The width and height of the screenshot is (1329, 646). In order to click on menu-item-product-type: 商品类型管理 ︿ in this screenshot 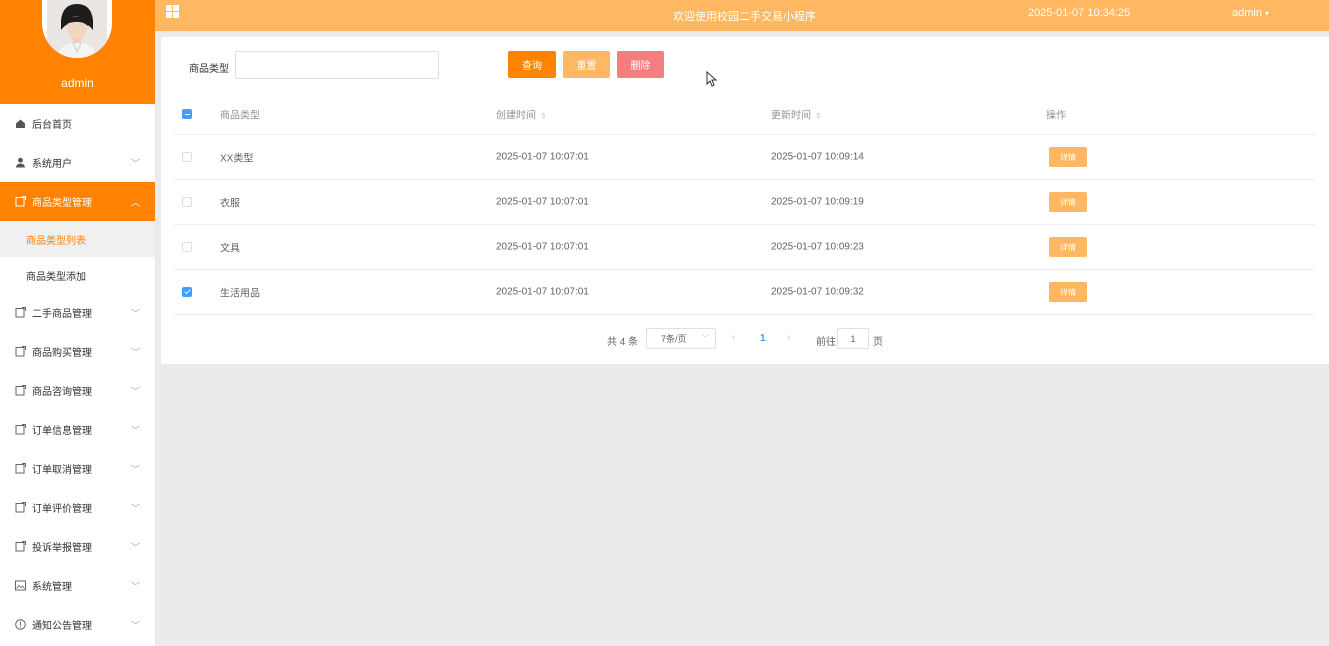, I will do `click(77, 201)`.